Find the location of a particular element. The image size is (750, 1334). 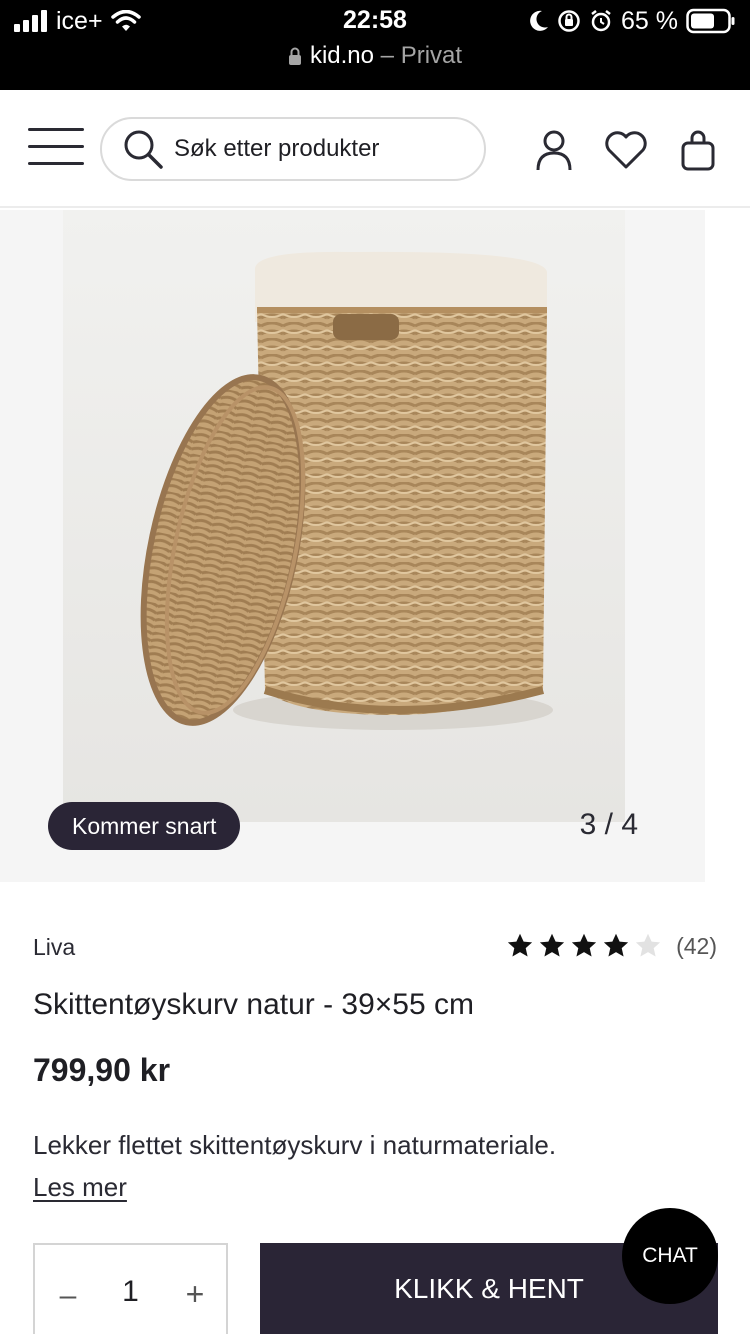

quantity-stepper: – 1 + is located at coordinates (130, 1288).